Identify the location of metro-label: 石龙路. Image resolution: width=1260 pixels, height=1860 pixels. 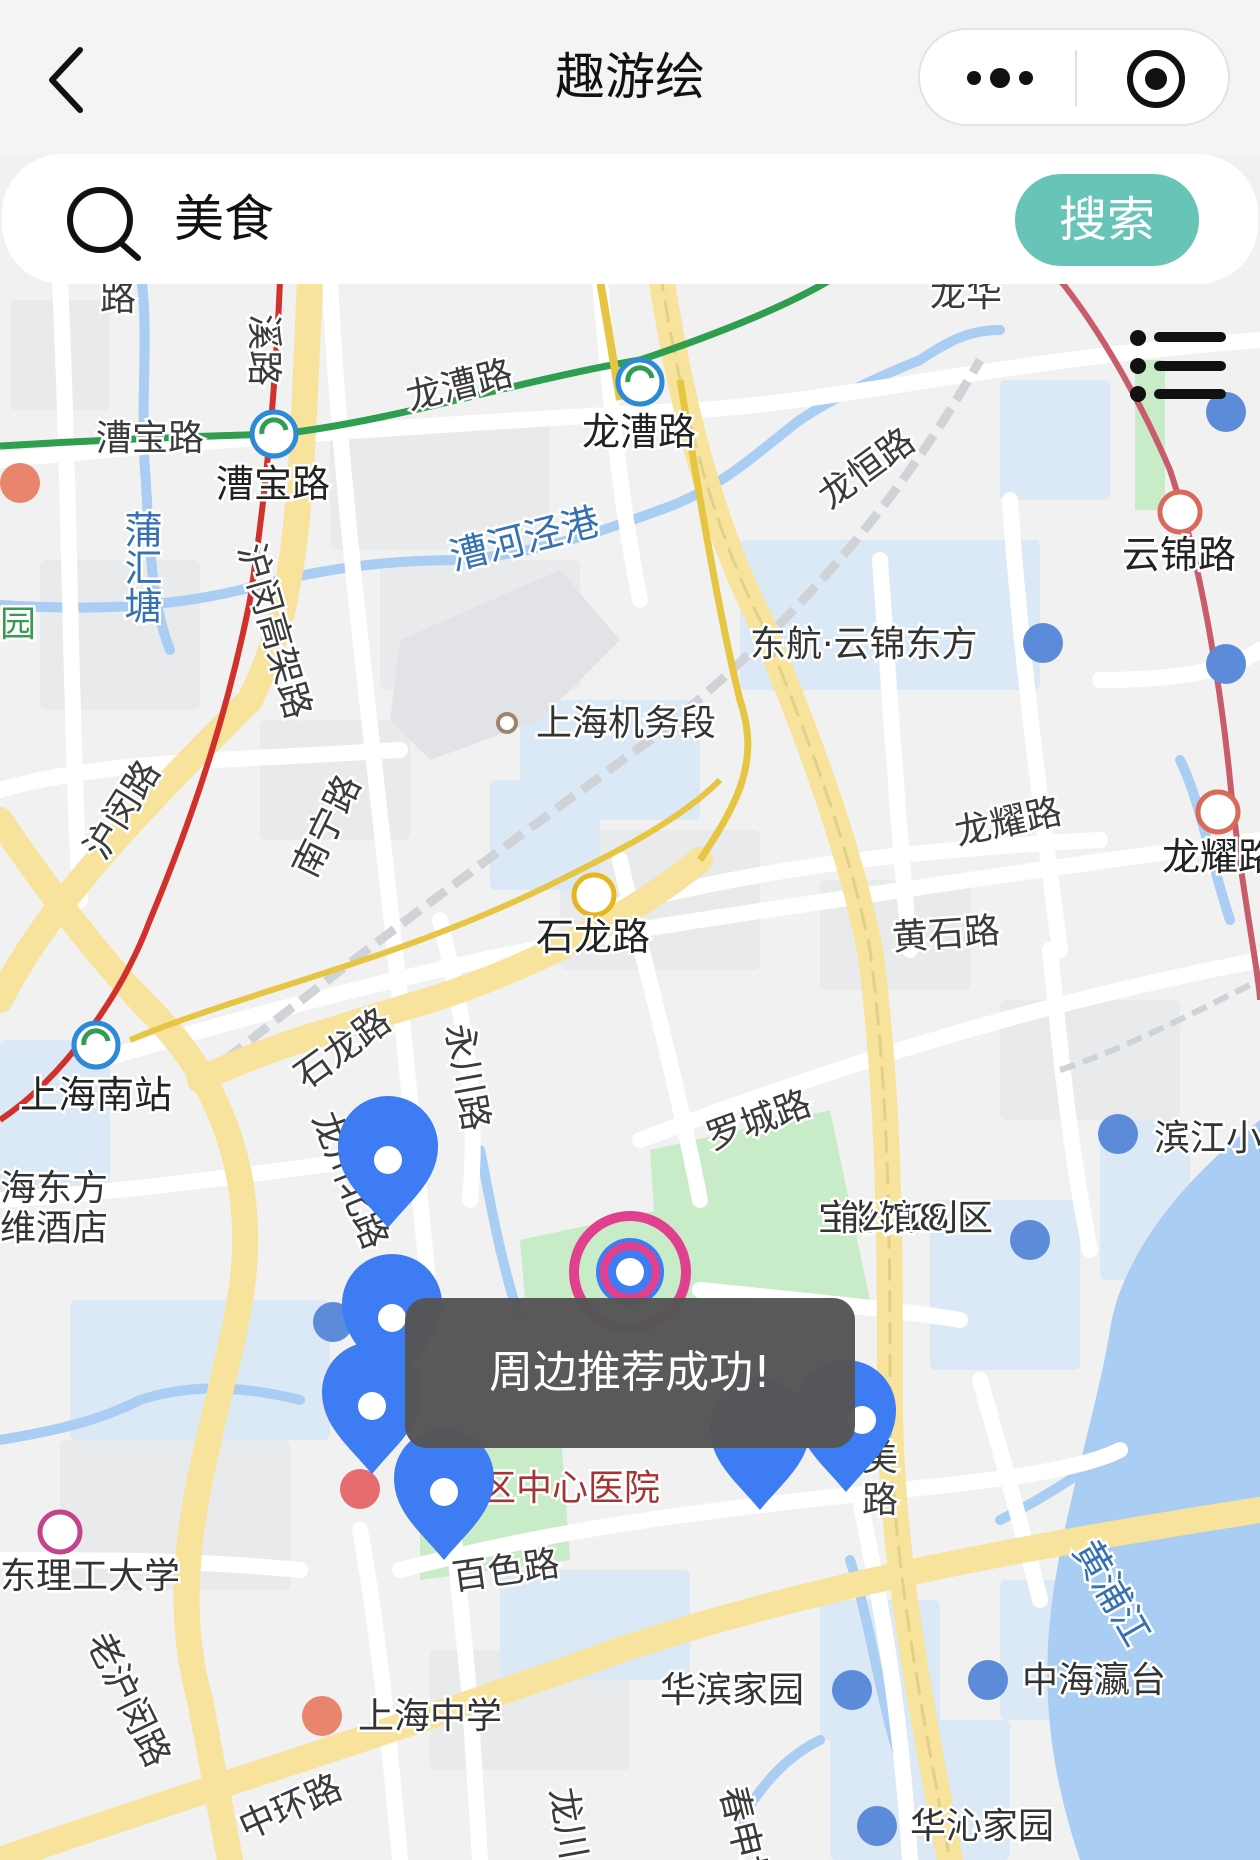
(593, 937).